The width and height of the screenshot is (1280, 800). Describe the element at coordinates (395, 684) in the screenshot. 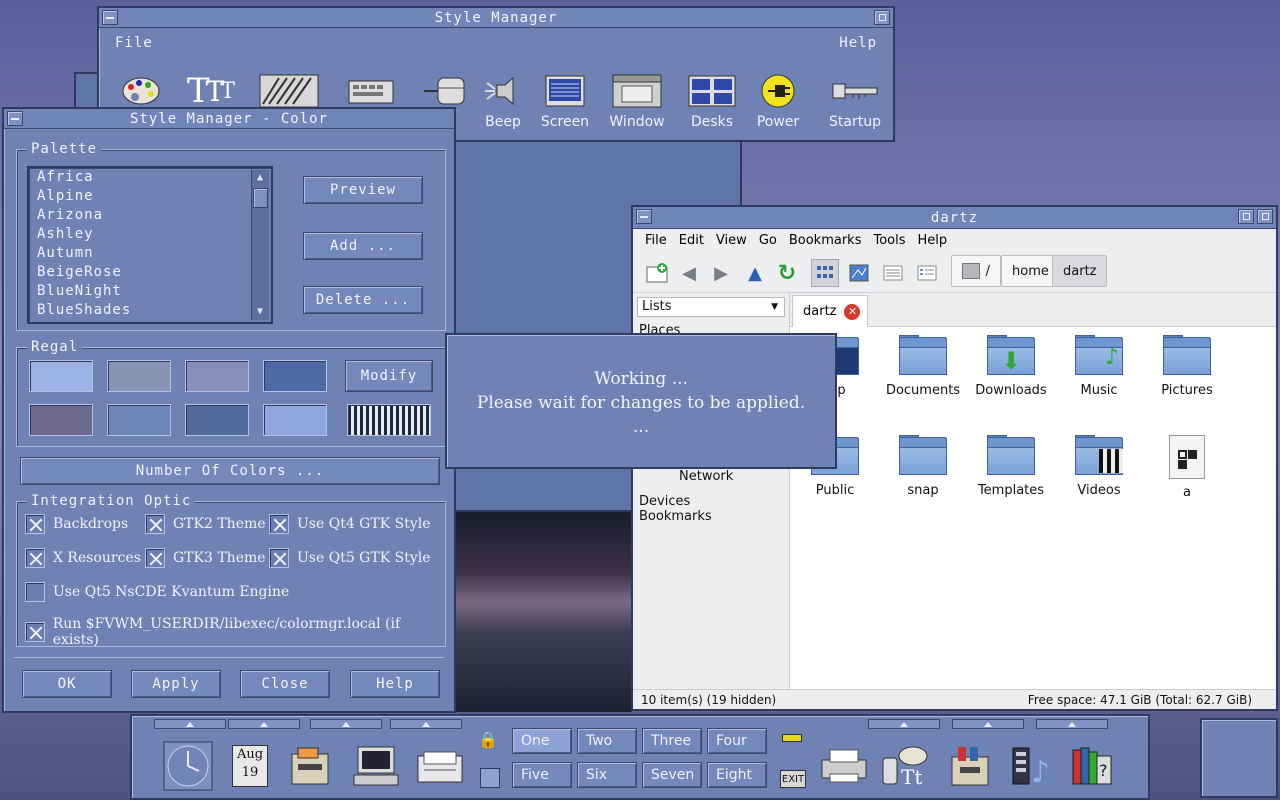

I see `help-button: Help` at that location.